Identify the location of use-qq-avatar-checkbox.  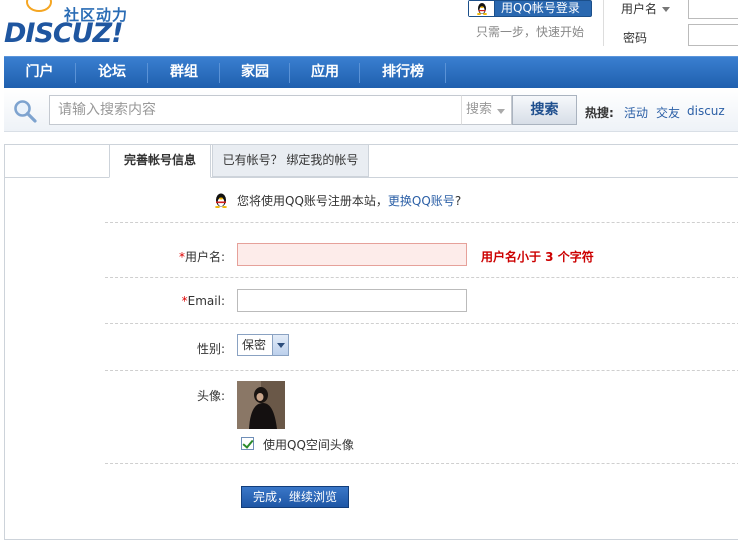
(247, 443).